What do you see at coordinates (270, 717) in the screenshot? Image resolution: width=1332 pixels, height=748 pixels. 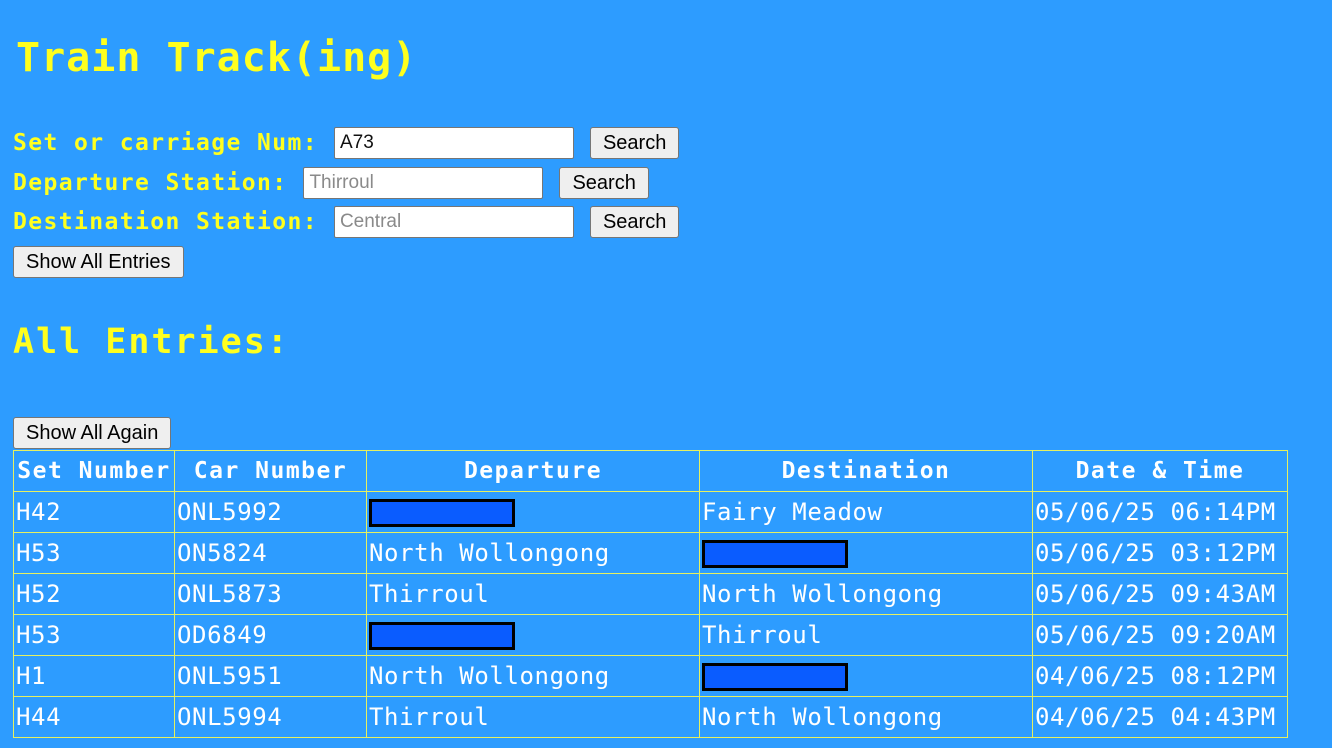 I see `car-number-cell: ONL5994` at bounding box center [270, 717].